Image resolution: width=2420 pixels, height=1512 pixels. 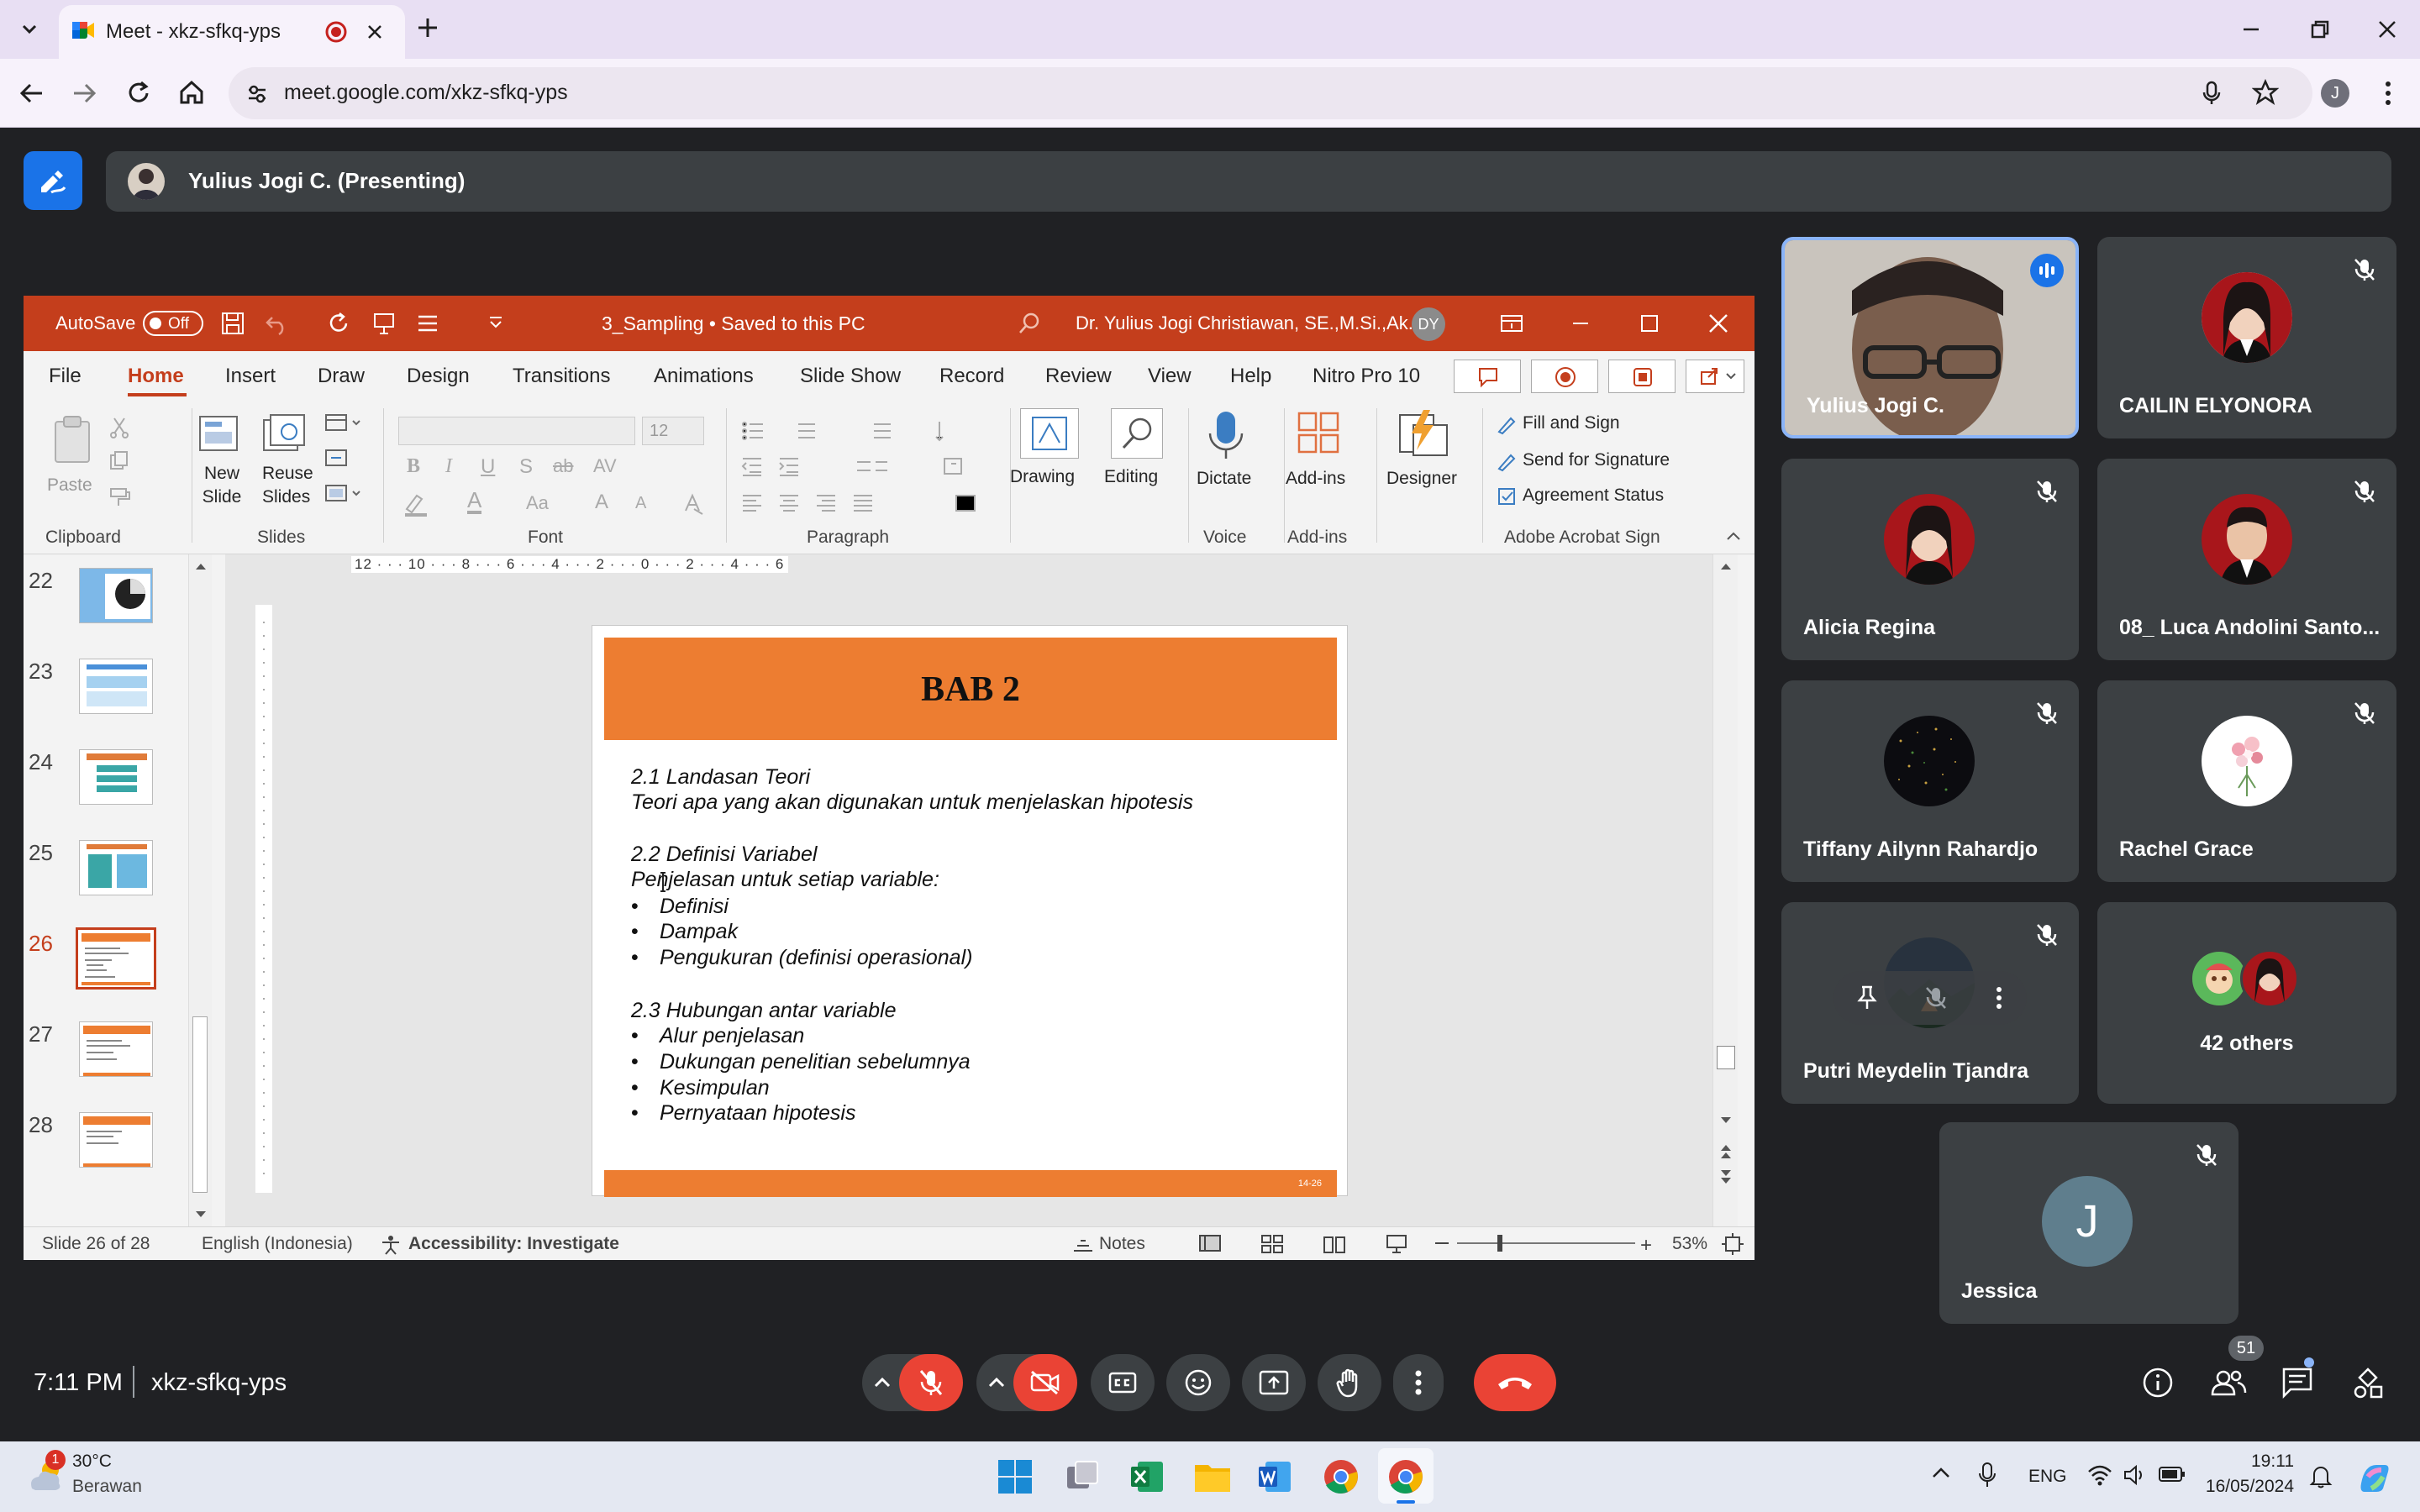 I want to click on zoom-out-icon, so click(x=1442, y=1243).